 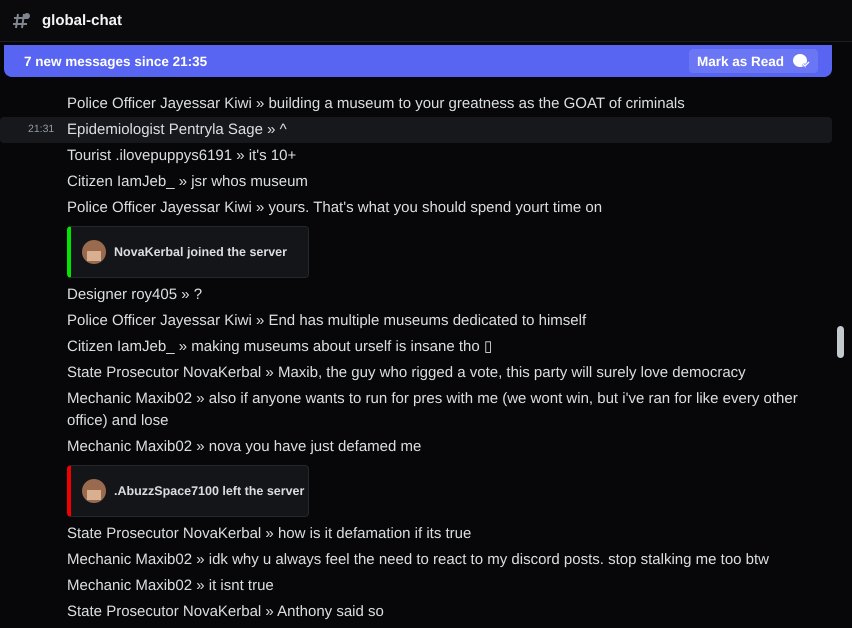 What do you see at coordinates (269, 534) in the screenshot?
I see `message-text: State Prosecutor NovaKerbal » how is it defamation if its true` at bounding box center [269, 534].